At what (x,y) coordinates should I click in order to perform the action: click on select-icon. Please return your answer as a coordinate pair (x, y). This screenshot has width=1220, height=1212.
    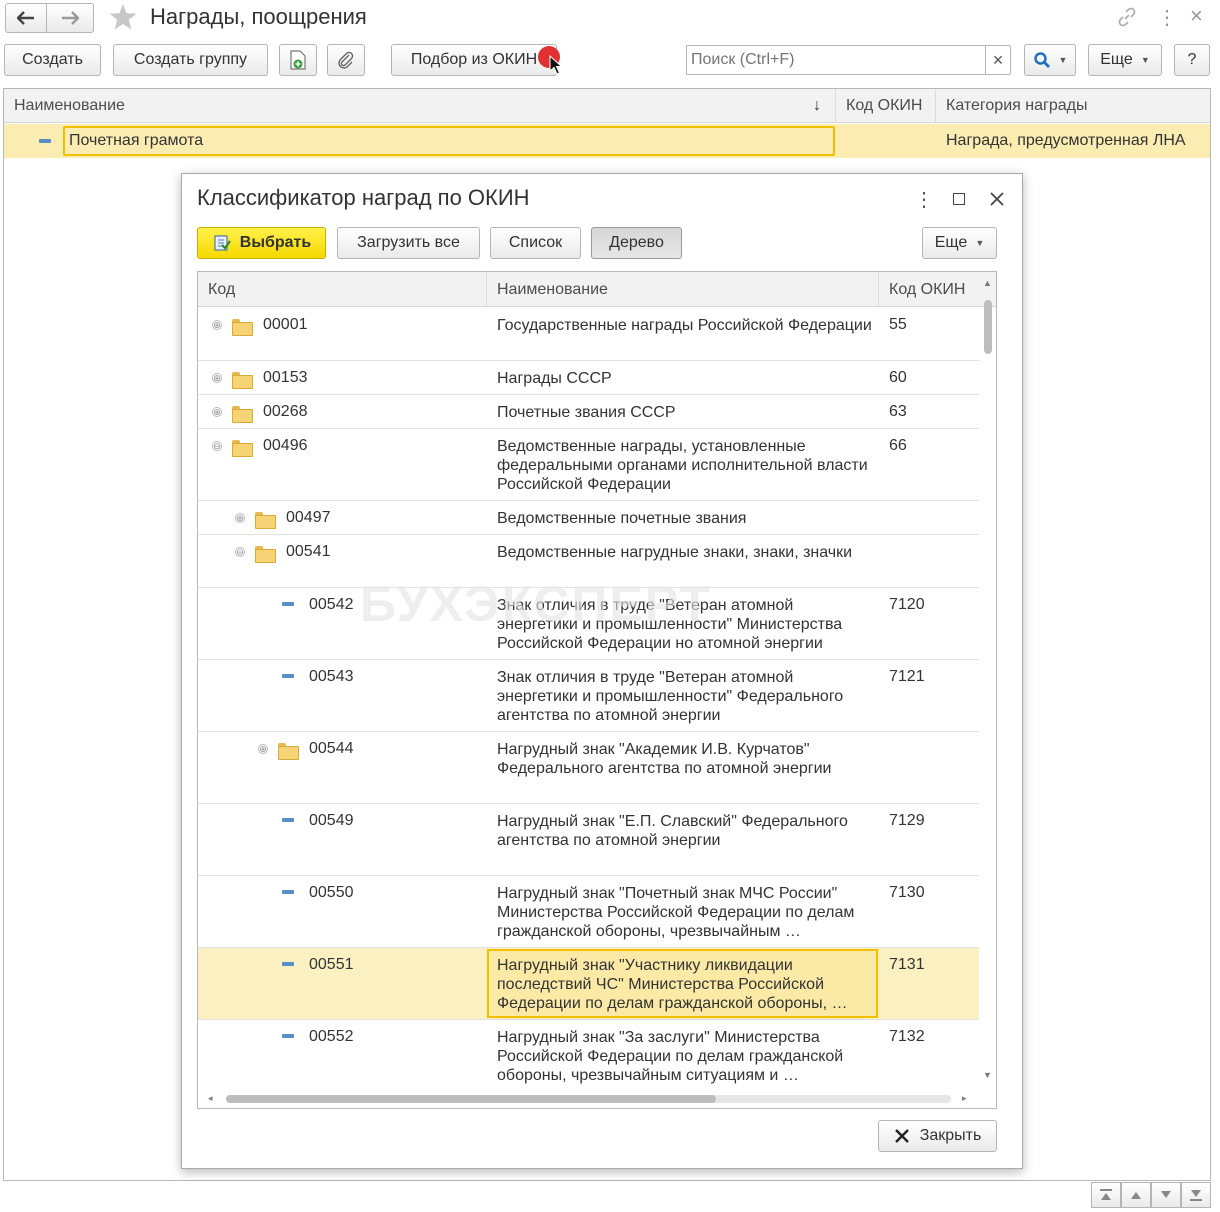
    Looking at the image, I should click on (222, 243).